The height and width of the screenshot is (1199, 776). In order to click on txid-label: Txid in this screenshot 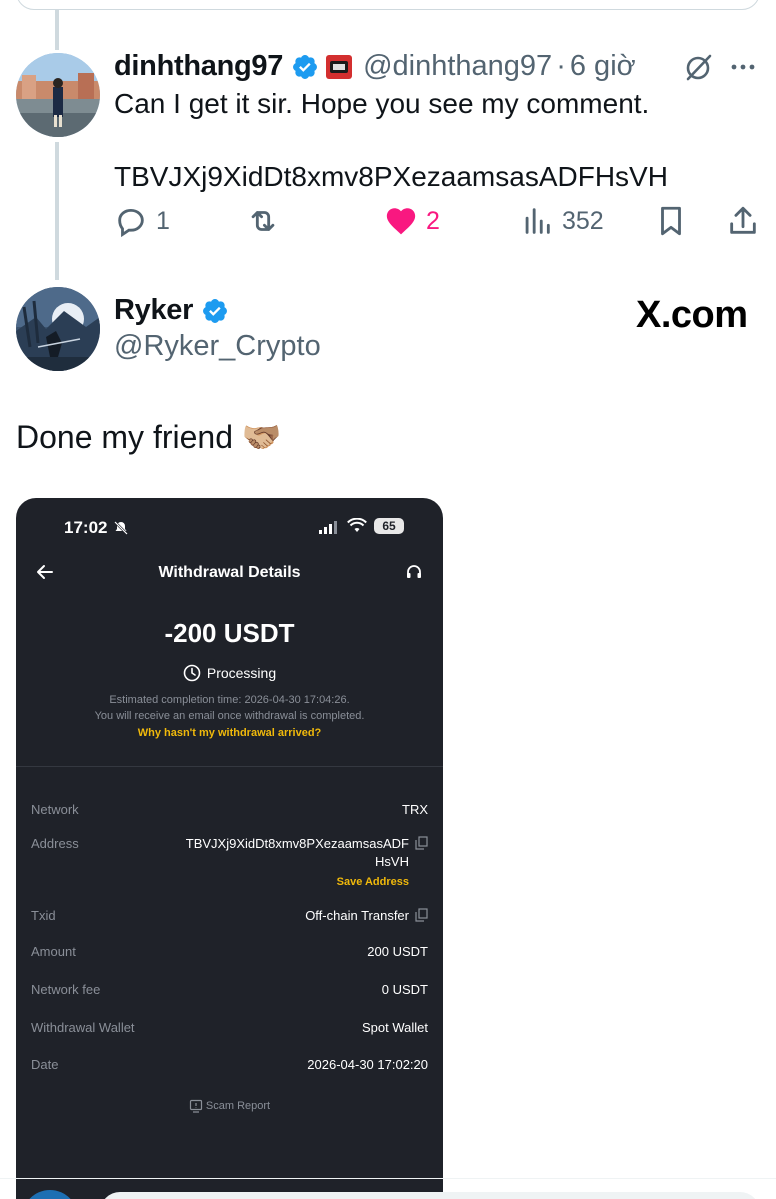, I will do `click(43, 915)`.